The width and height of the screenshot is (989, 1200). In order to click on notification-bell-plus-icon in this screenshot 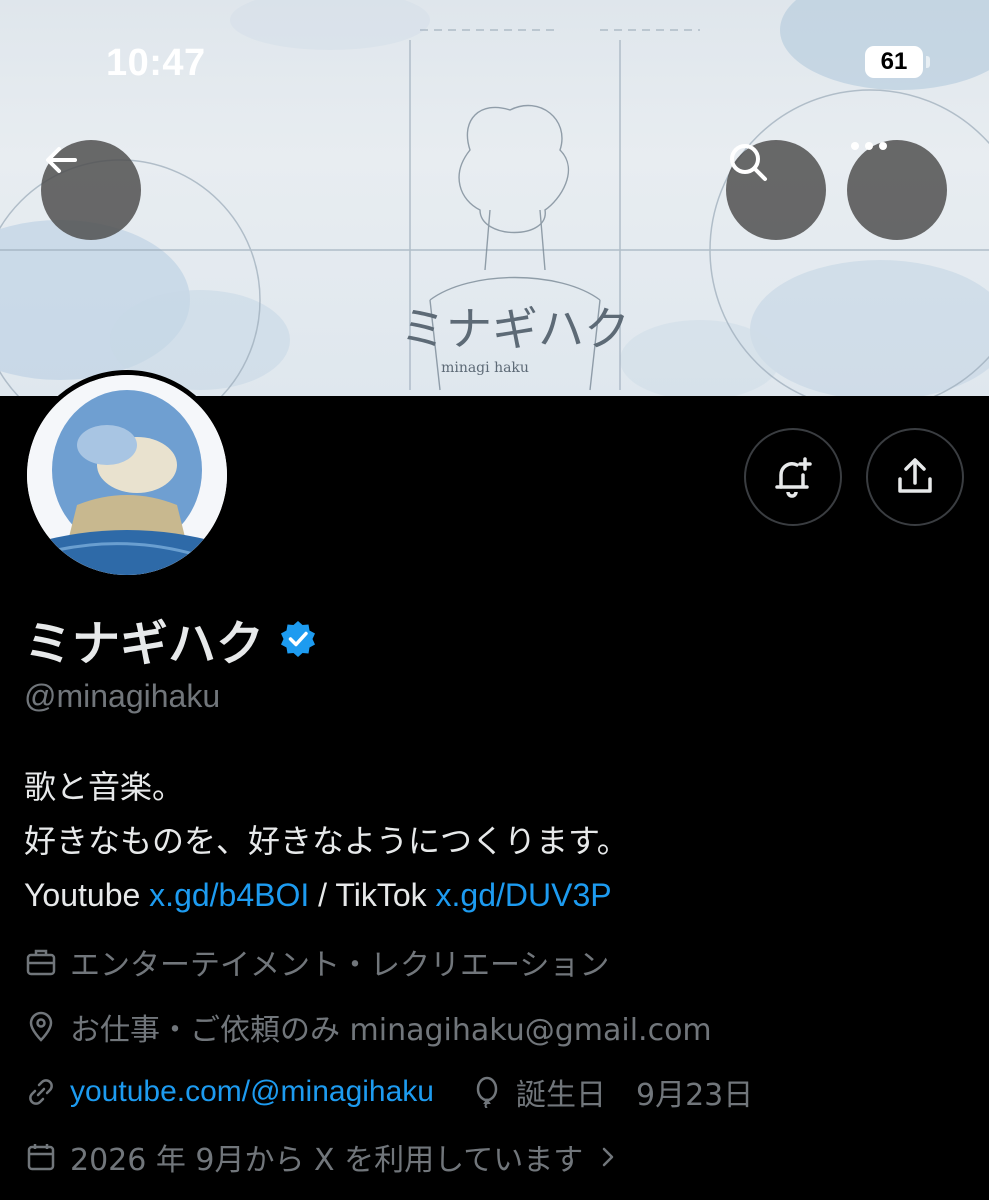, I will do `click(793, 477)`.